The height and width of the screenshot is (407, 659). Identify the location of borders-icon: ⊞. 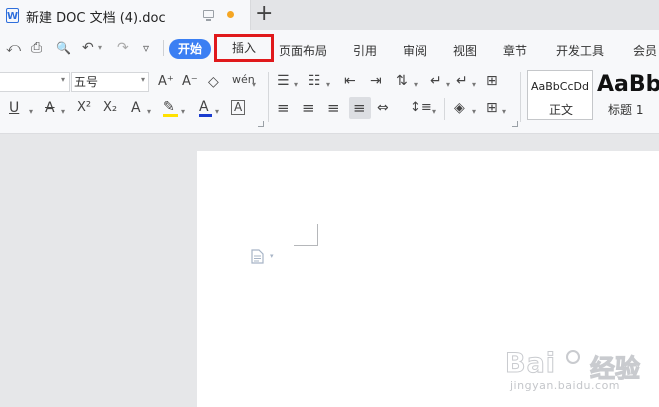
(492, 108).